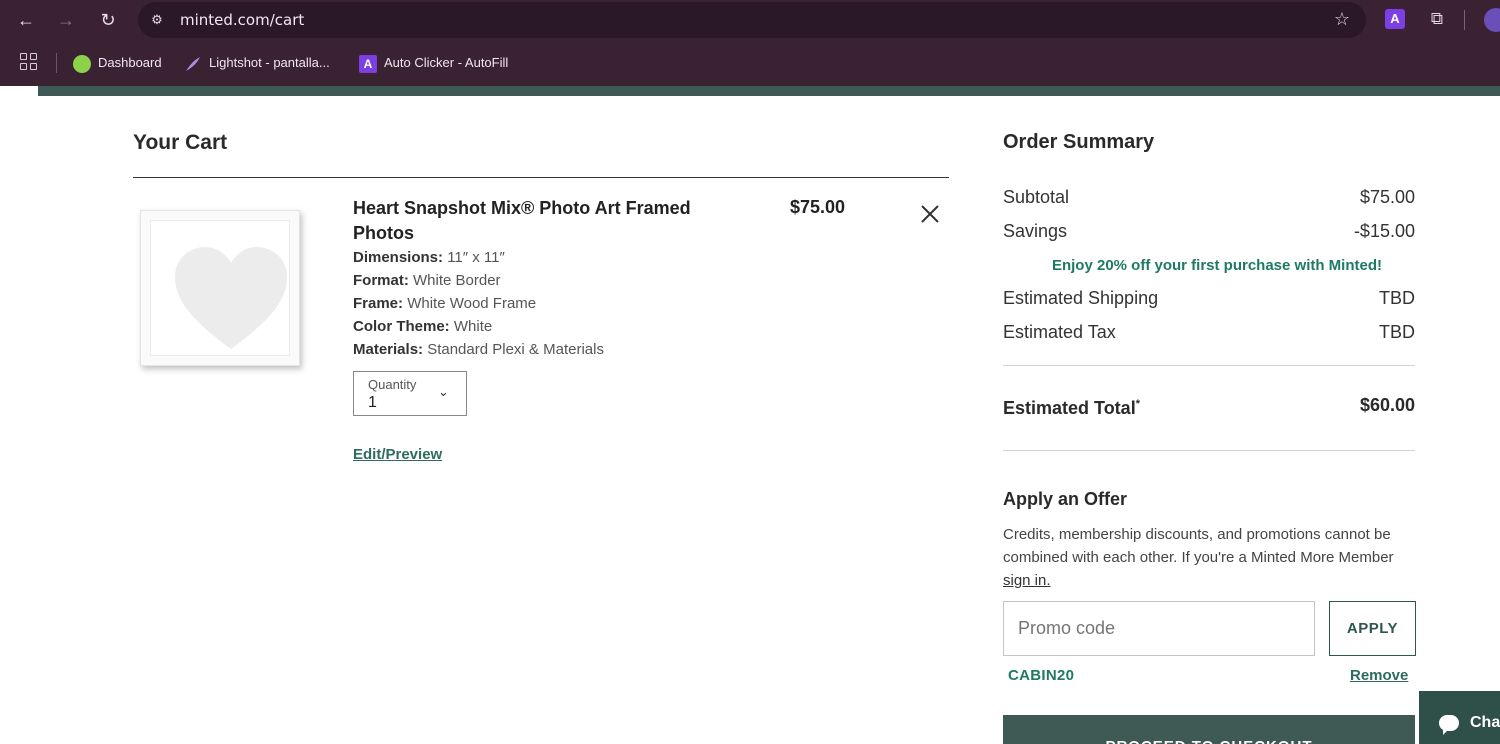 This screenshot has height=744, width=1500. Describe the element at coordinates (1209, 729) in the screenshot. I see `proceed-to-checkout-button: PROCEED TO CHECKOUT` at that location.